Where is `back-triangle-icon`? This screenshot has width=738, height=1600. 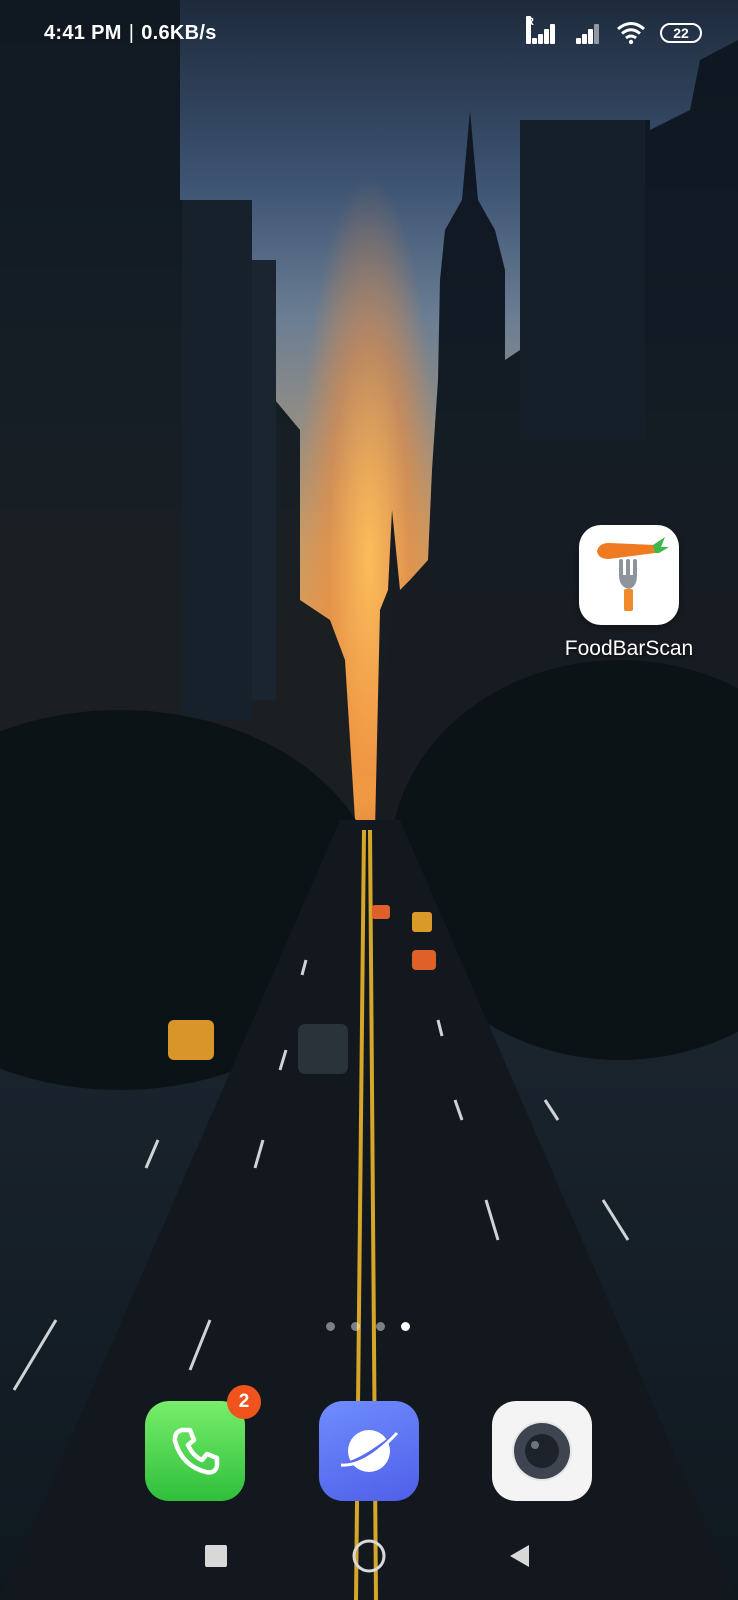 back-triangle-icon is located at coordinates (519, 1556).